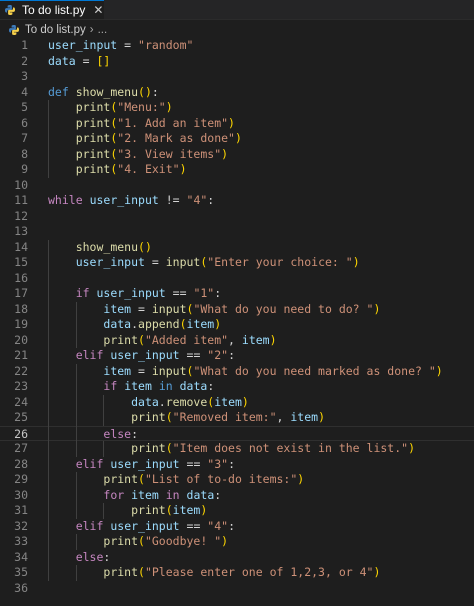  I want to click on code-token: "4. Exit", so click(148, 169).